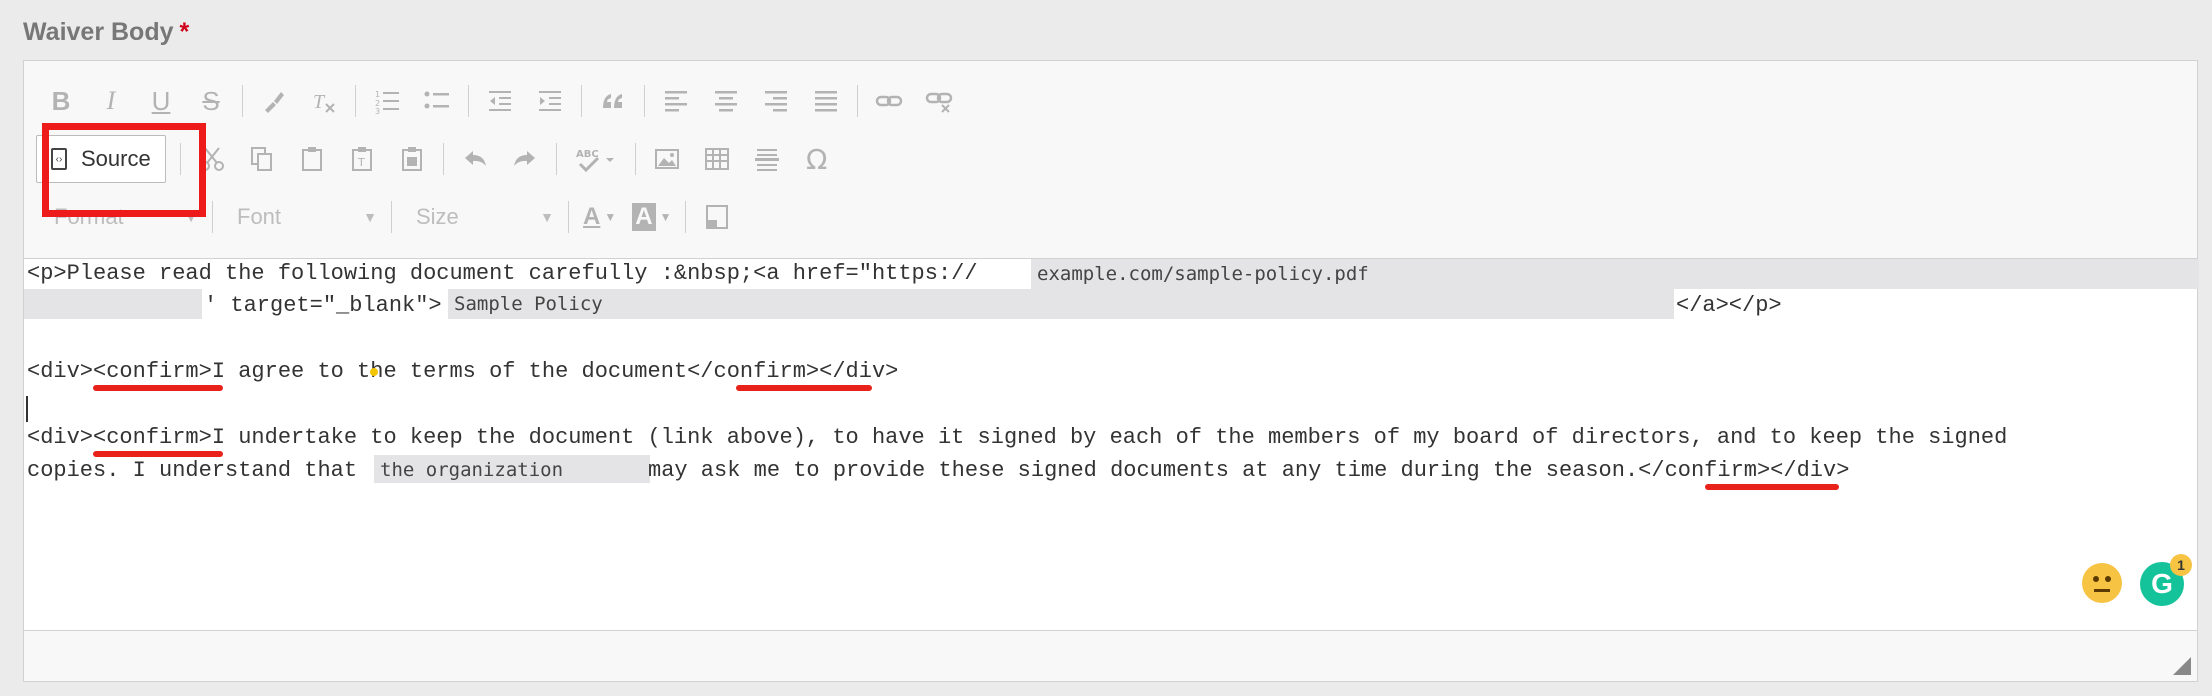 This screenshot has width=2212, height=696. I want to click on align-center-icon, so click(726, 101).